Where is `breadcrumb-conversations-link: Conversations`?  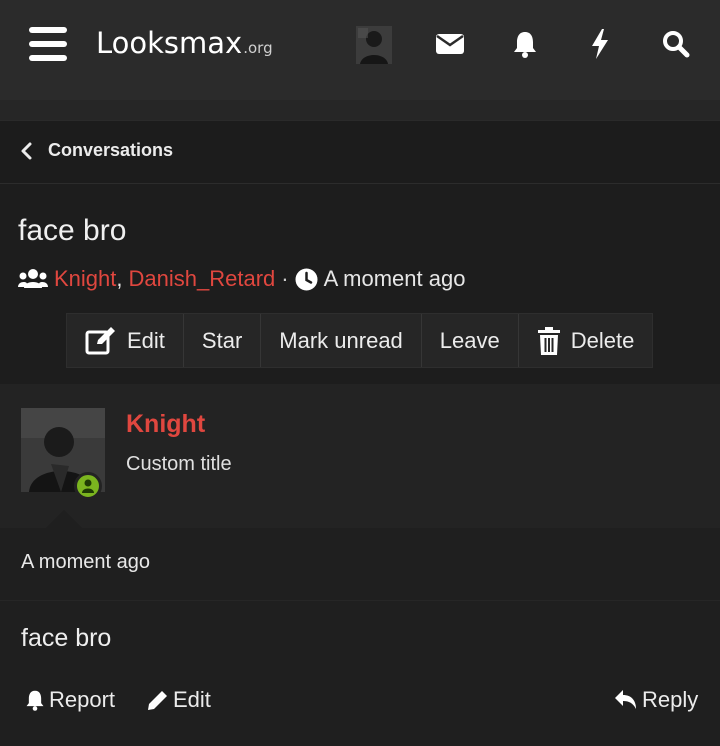
breadcrumb-conversations-link: Conversations is located at coordinates (96, 150).